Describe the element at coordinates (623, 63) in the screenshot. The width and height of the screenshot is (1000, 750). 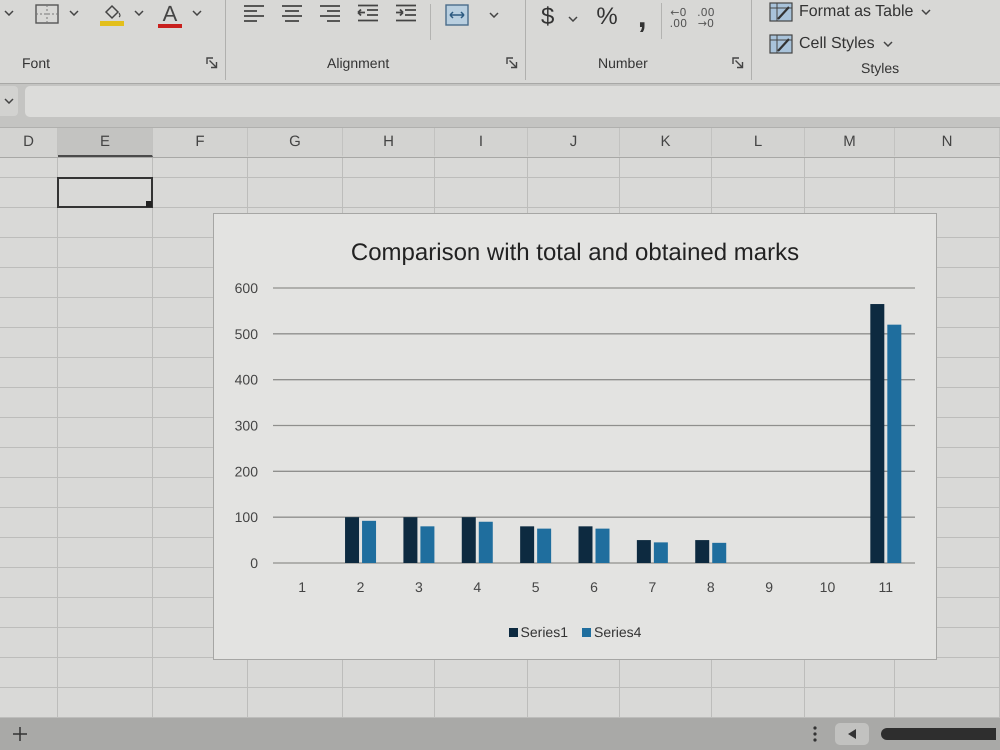
I see `group-label: Number` at that location.